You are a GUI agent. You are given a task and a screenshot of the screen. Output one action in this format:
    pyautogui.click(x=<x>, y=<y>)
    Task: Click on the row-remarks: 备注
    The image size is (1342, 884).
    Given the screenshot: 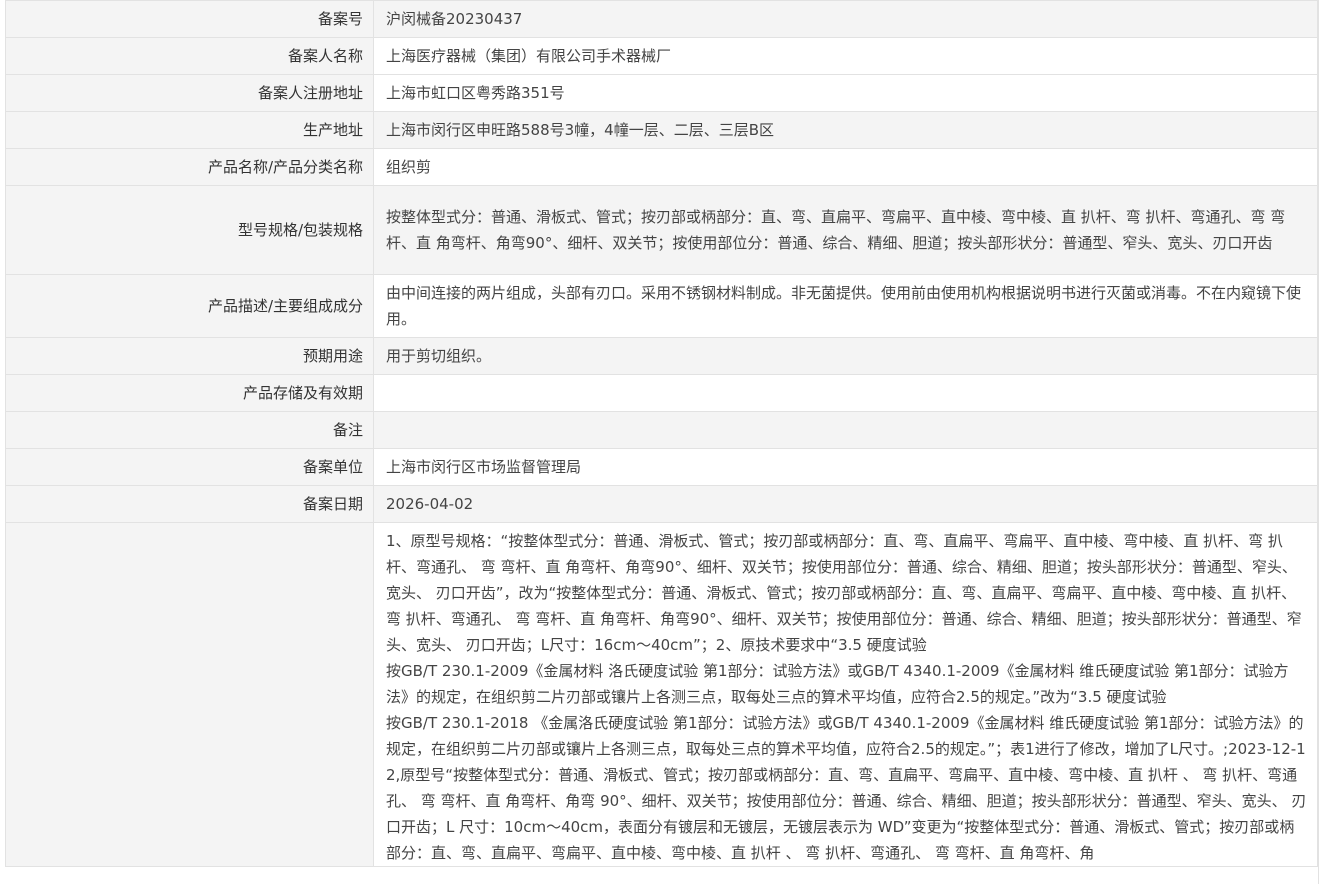 What is the action you would take?
    pyautogui.click(x=661, y=430)
    